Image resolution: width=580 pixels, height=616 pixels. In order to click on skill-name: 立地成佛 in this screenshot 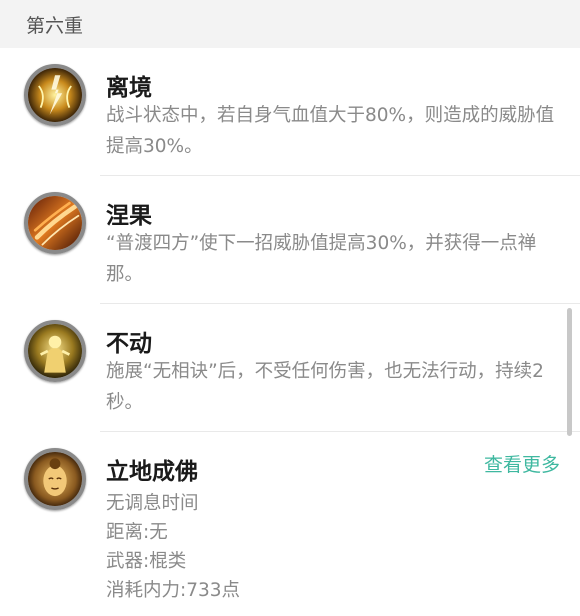, I will do `click(152, 472)`.